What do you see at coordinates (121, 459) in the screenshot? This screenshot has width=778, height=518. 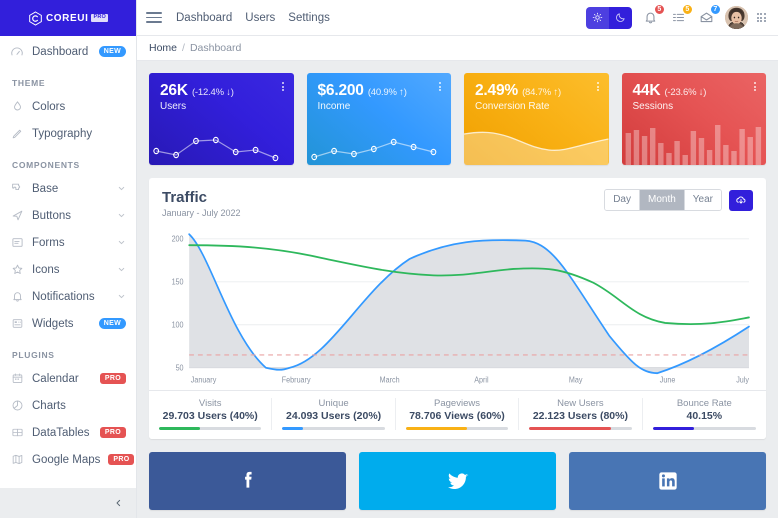 I see `sidebar-badge-pro: PRO` at bounding box center [121, 459].